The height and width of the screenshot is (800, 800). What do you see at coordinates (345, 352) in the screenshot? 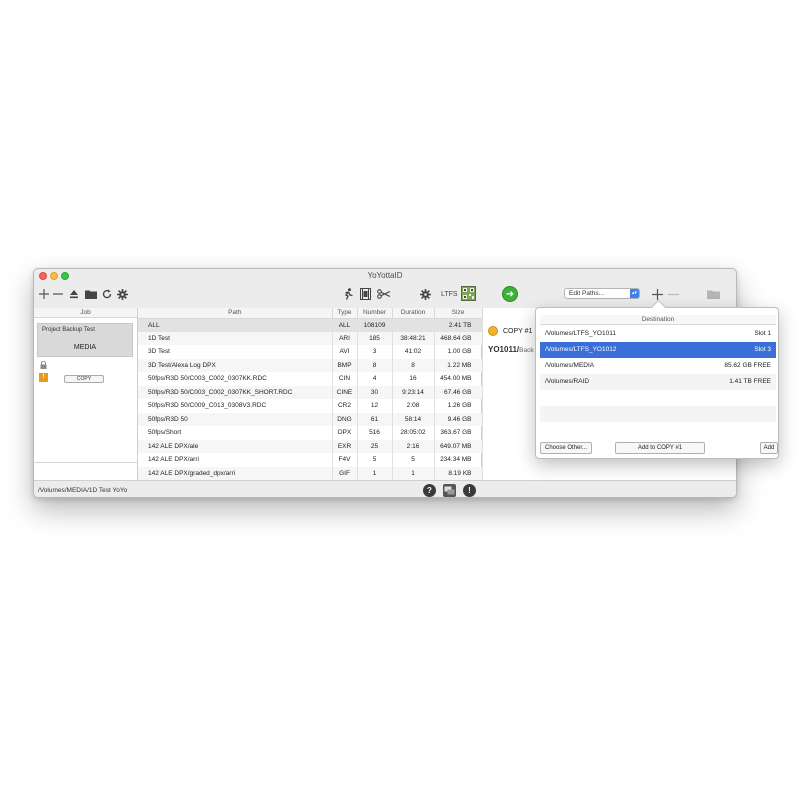
I see `type-cell: AVI` at bounding box center [345, 352].